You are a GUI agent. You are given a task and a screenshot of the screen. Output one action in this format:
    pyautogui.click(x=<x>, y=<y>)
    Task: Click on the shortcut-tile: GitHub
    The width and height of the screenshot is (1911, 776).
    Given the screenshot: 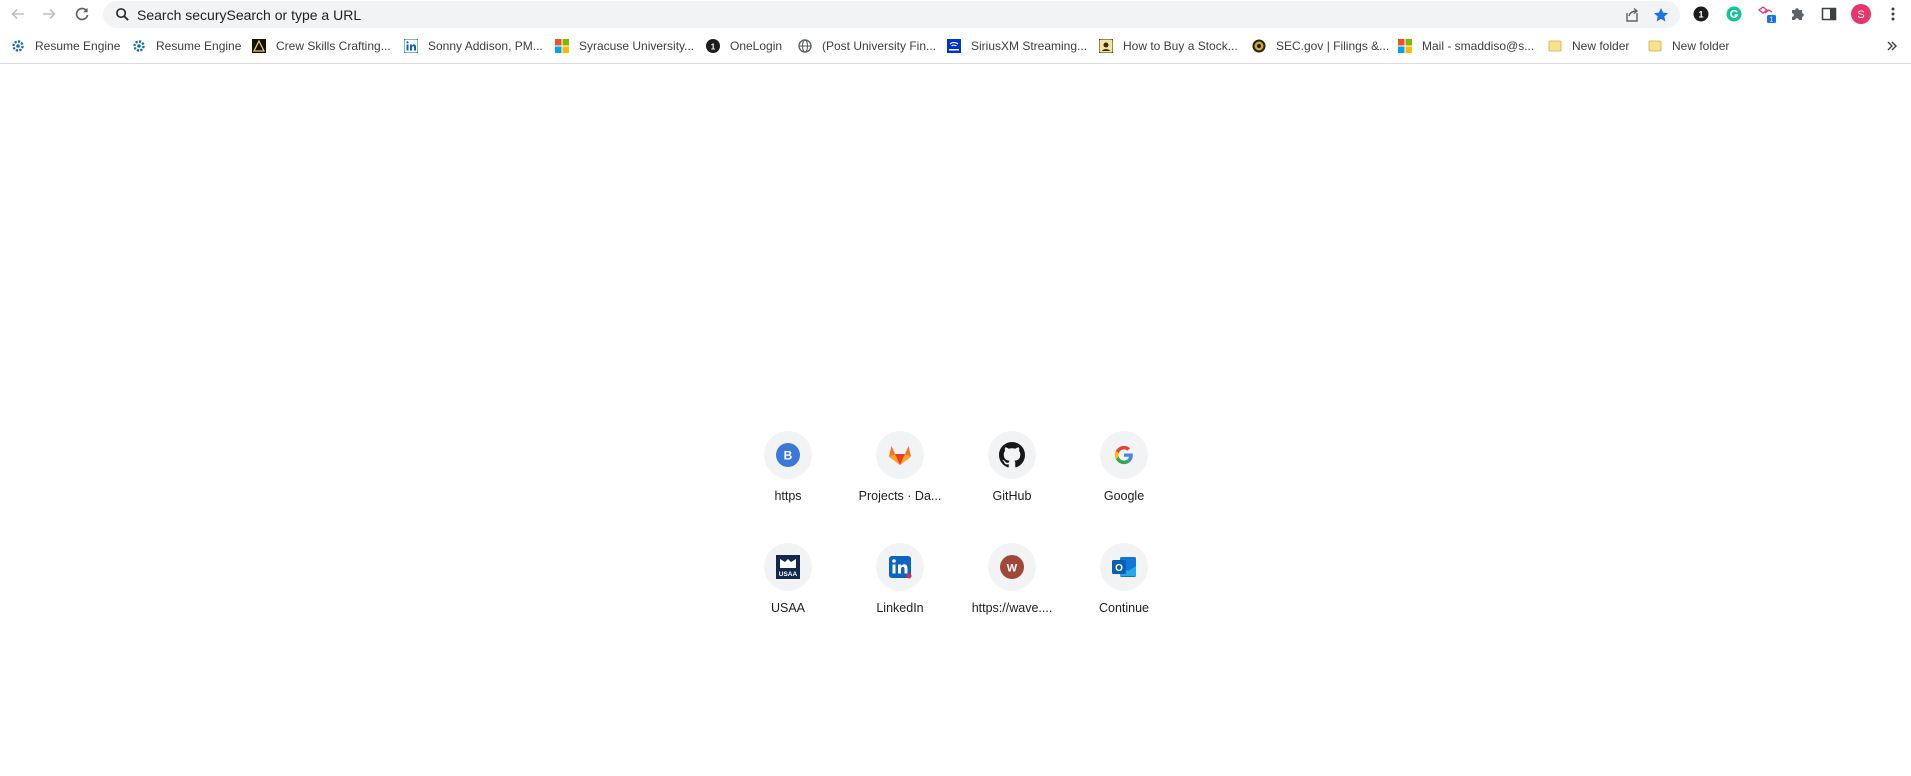 What is the action you would take?
    pyautogui.click(x=1012, y=487)
    